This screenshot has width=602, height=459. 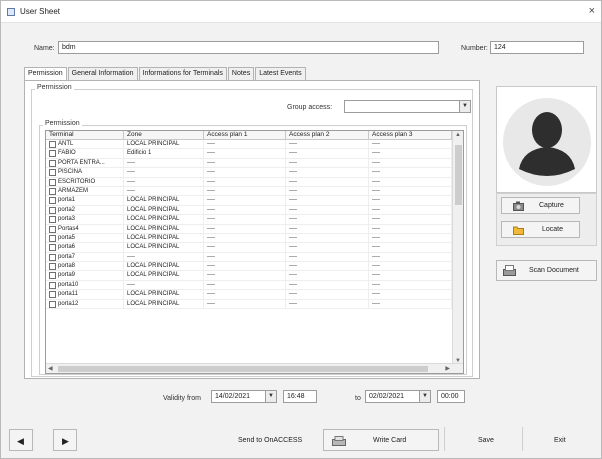 What do you see at coordinates (249, 201) in the screenshot?
I see `table-row: porta1 LOCAL PRINCIPAL ---- ---- ----` at bounding box center [249, 201].